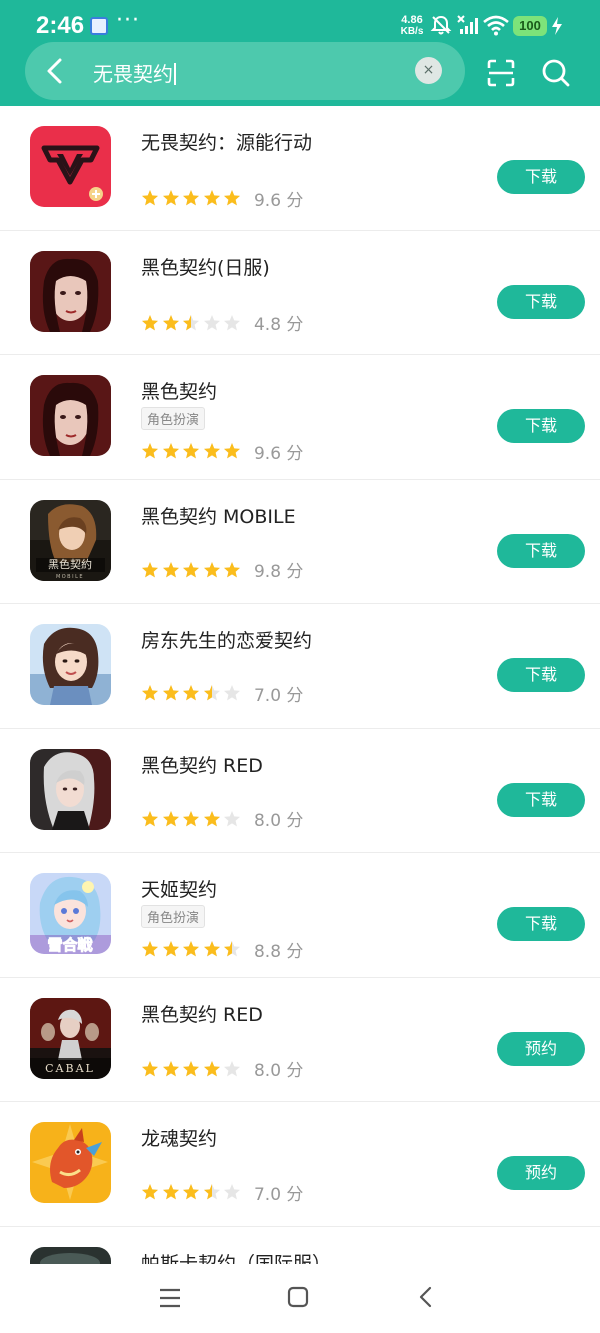 This screenshot has width=600, height=1333. Describe the element at coordinates (70, 166) in the screenshot. I see `valorant-mobile-icon` at that location.